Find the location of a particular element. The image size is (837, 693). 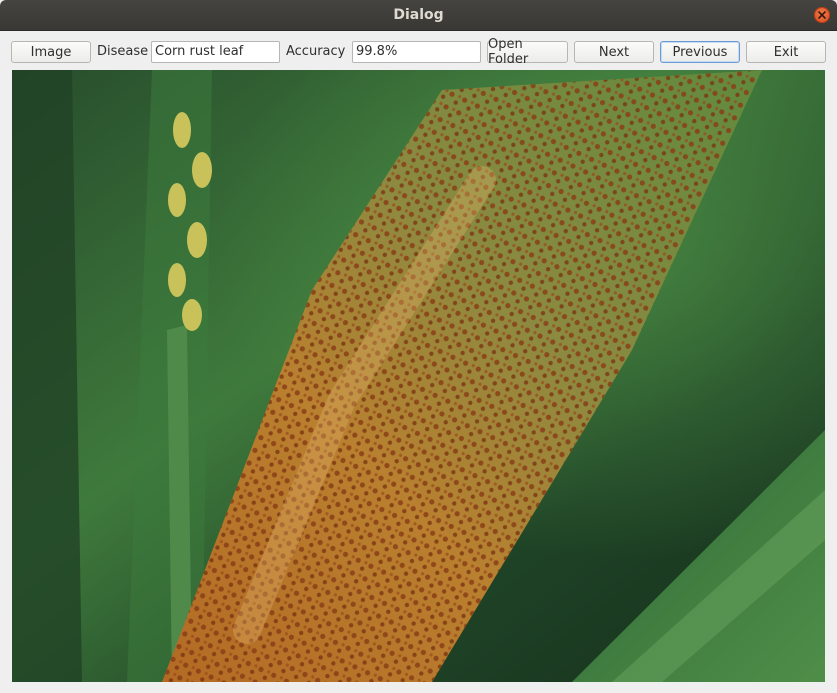

window-title: Dialog is located at coordinates (418, 15).